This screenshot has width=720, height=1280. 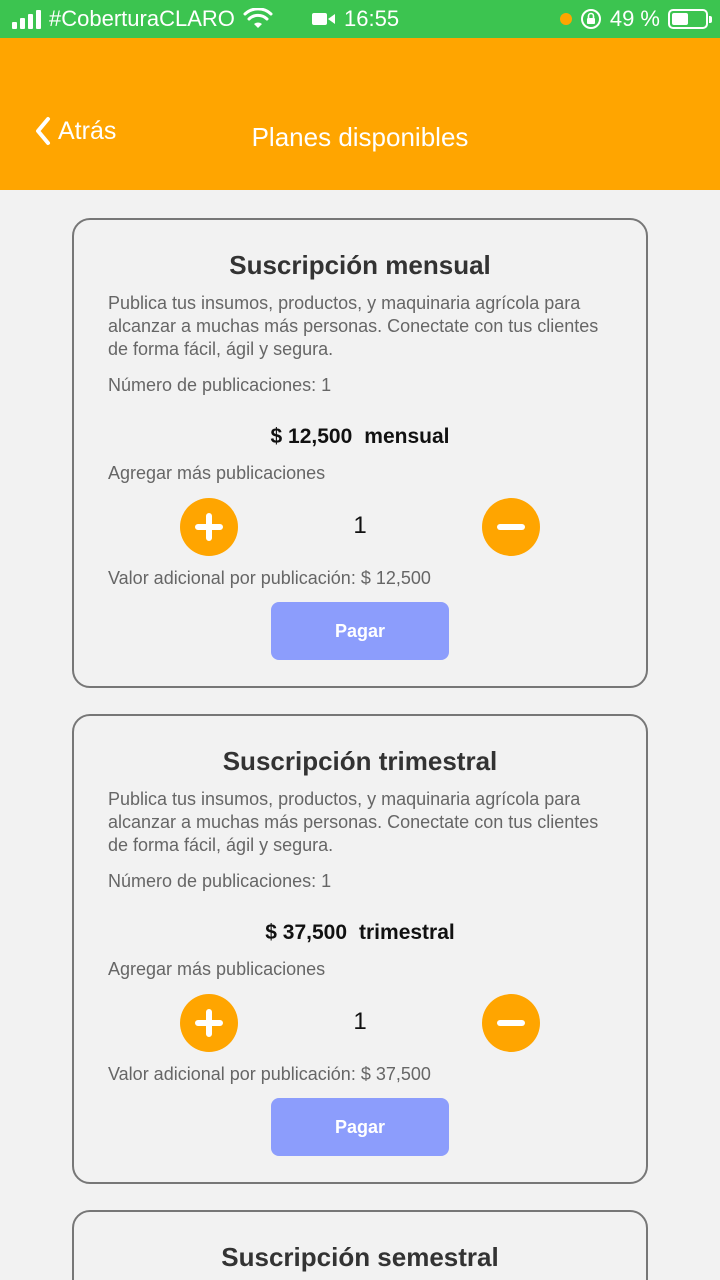 What do you see at coordinates (360, 1257) in the screenshot?
I see `plan-title: Suscripción semestral` at bounding box center [360, 1257].